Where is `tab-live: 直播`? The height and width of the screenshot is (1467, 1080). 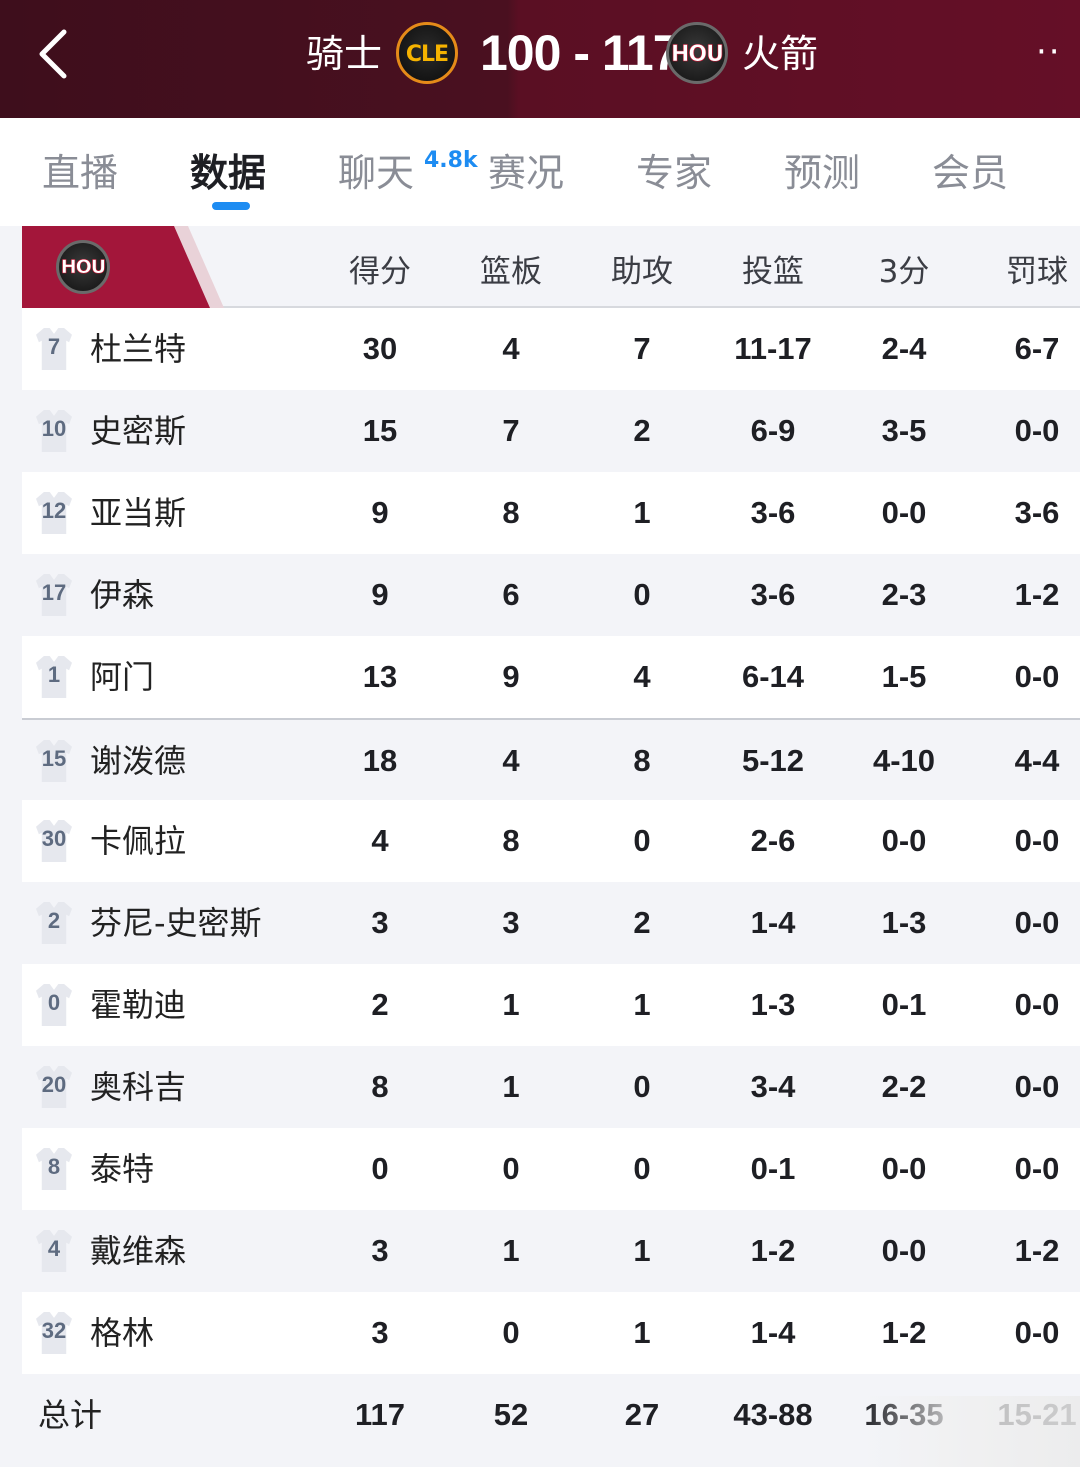
tab-live: 直播 is located at coordinates (80, 173).